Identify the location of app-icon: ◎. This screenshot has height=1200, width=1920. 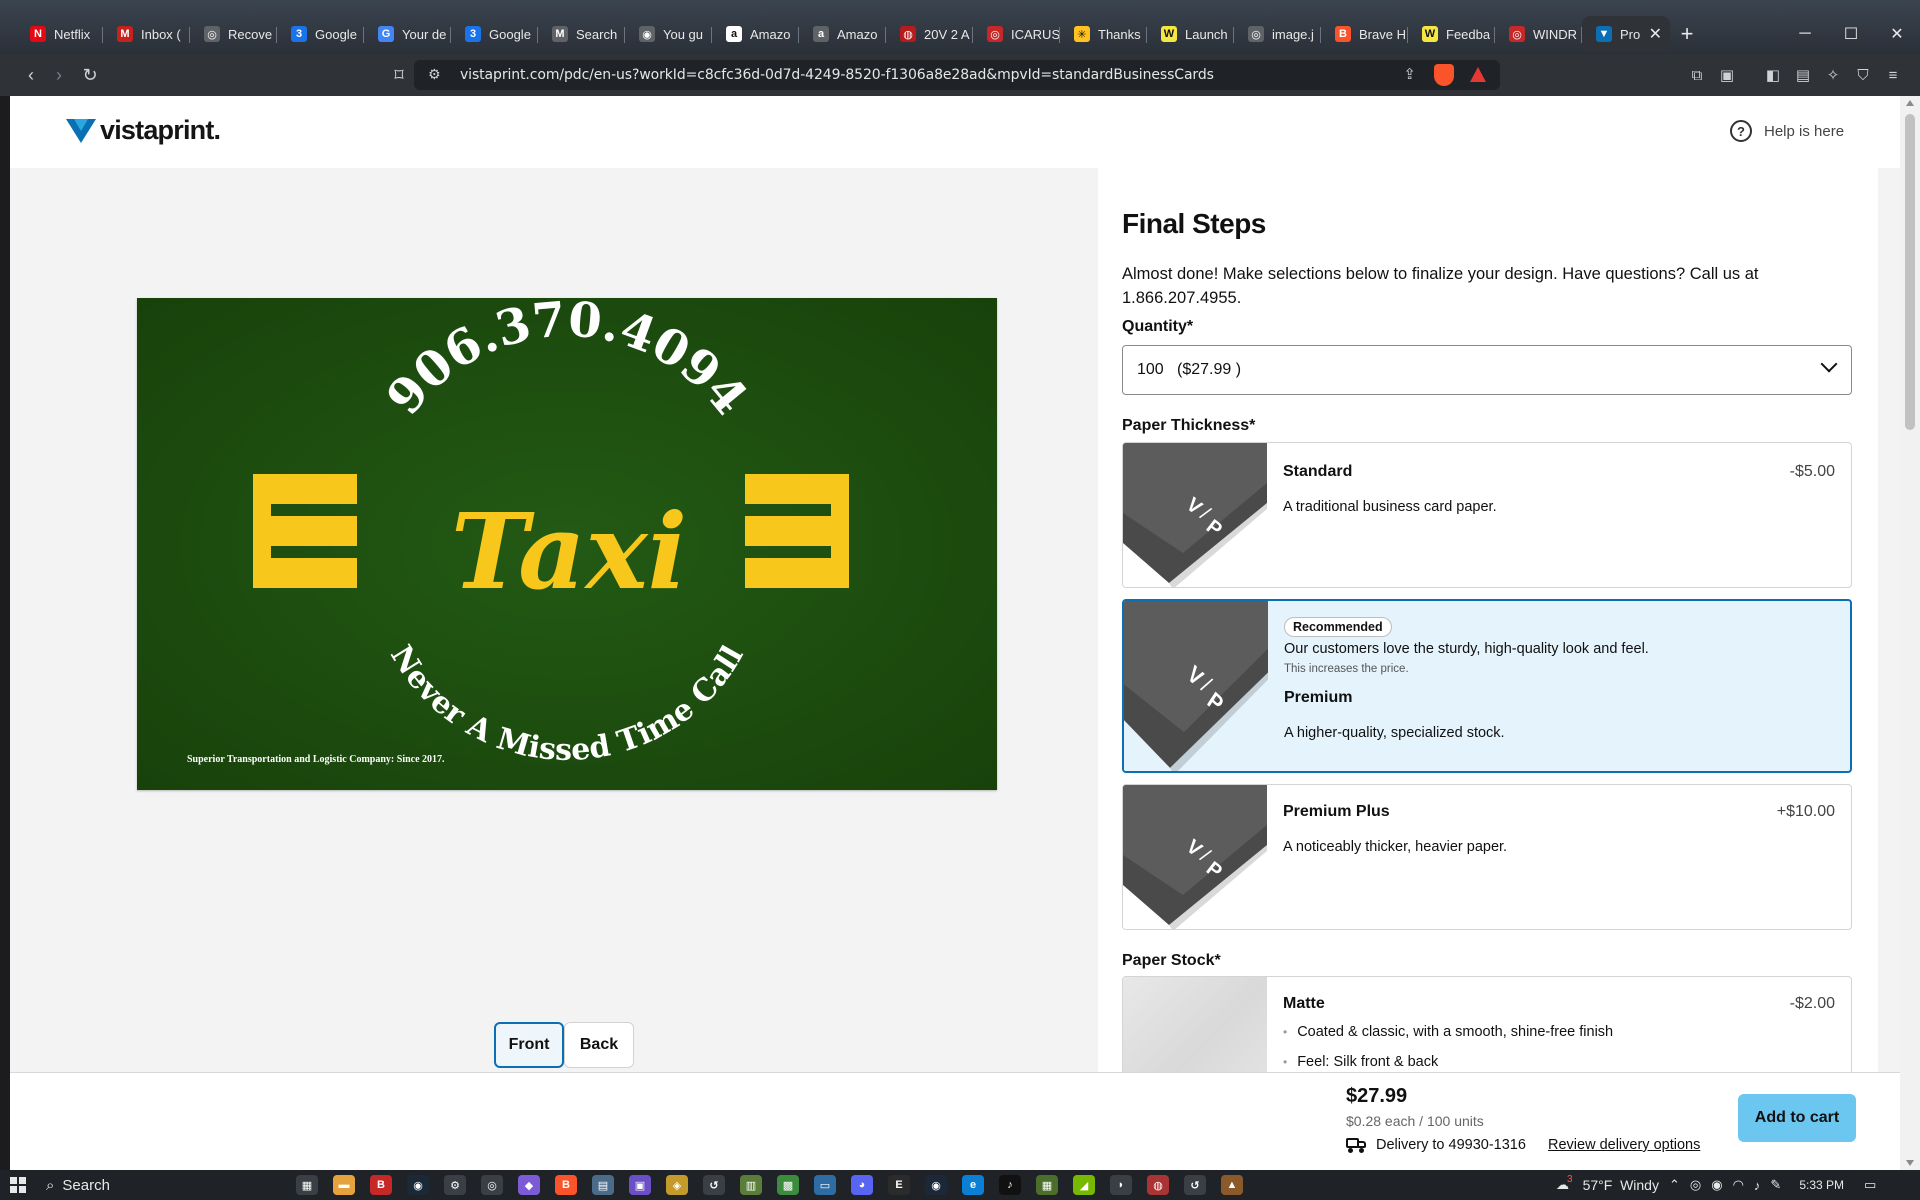
(492, 1185).